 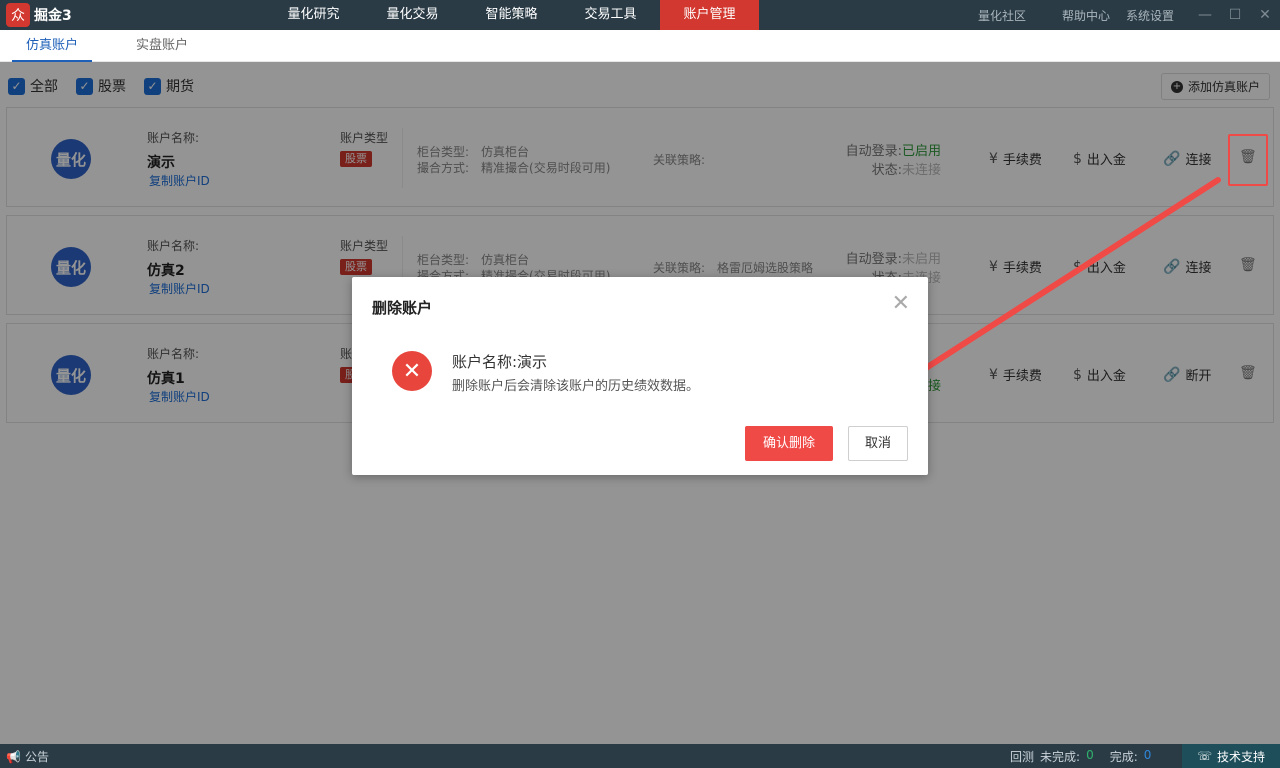 What do you see at coordinates (1205, 15) in the screenshot?
I see `minimize-icon: —` at bounding box center [1205, 15].